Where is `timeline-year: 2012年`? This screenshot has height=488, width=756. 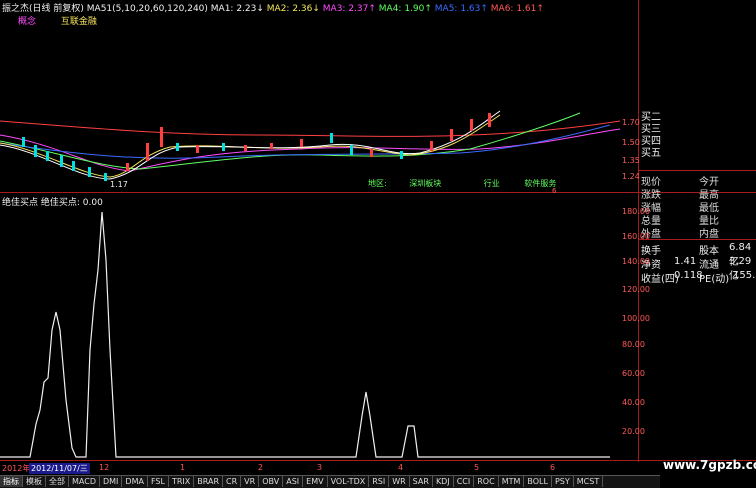 timeline-year: 2012年 is located at coordinates (16, 468).